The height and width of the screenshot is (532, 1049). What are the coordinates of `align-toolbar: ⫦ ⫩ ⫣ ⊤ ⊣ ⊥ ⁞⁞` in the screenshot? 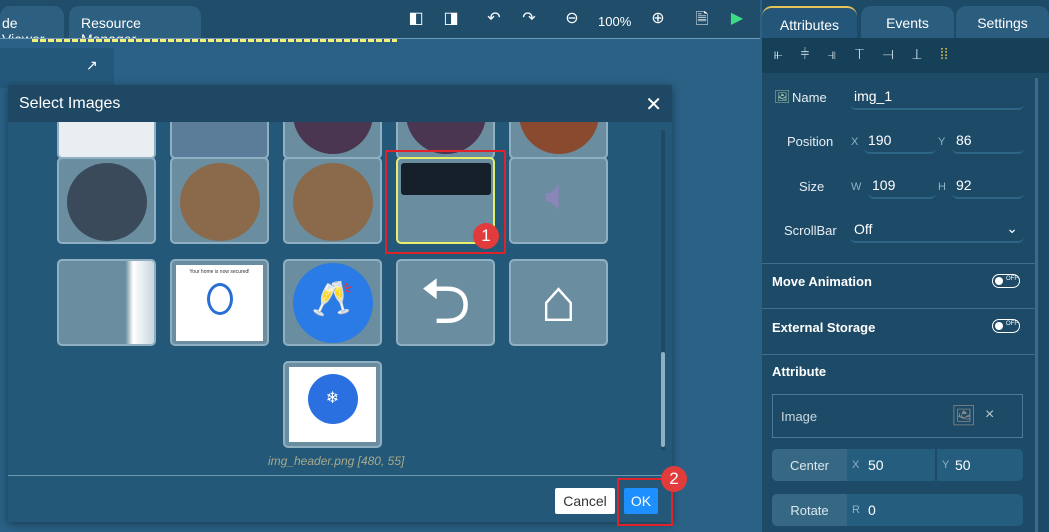 It's located at (905, 55).